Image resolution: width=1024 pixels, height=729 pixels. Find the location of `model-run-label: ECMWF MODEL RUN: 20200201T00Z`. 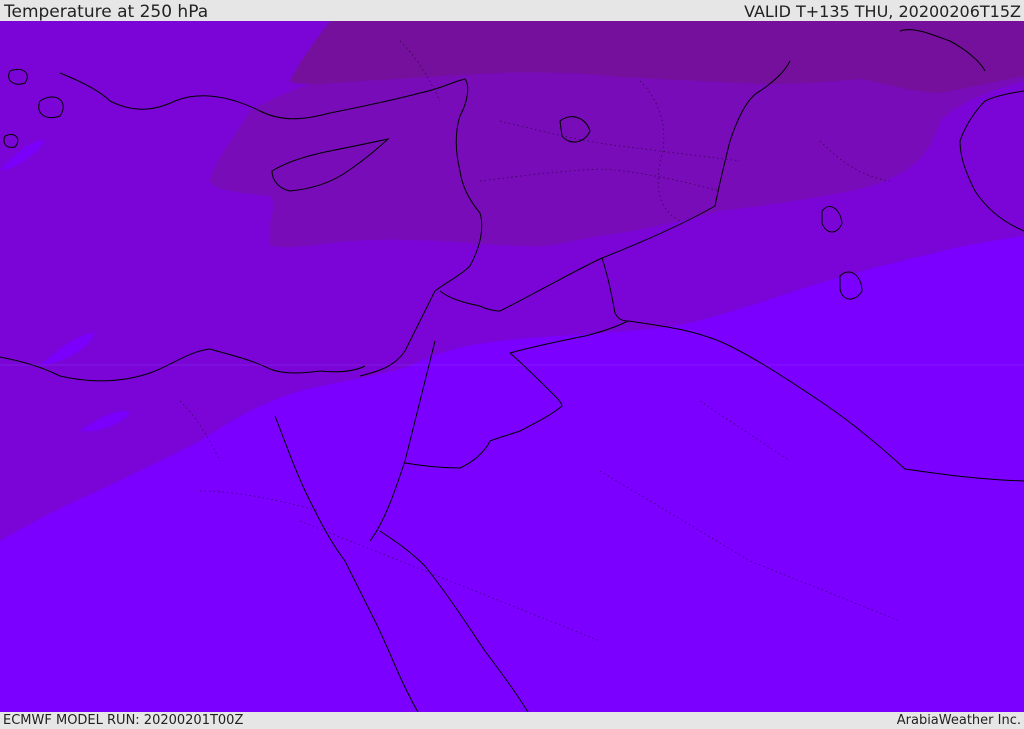

model-run-label: ECMWF MODEL RUN: 20200201T00Z is located at coordinates (123, 720).